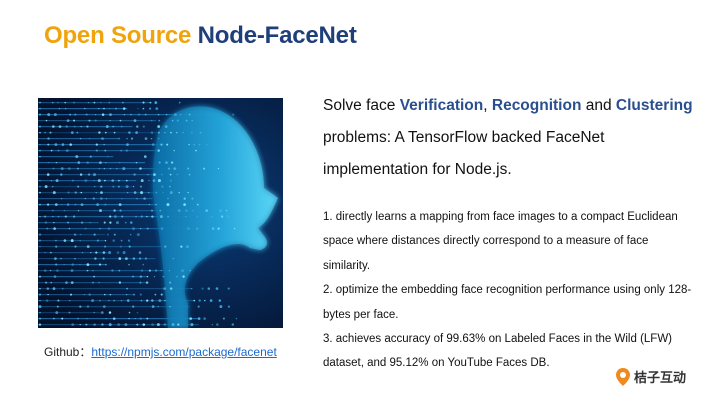 The image size is (720, 405). I want to click on github-url-link: https://npmjs.com/package/facenet, so click(183, 352).